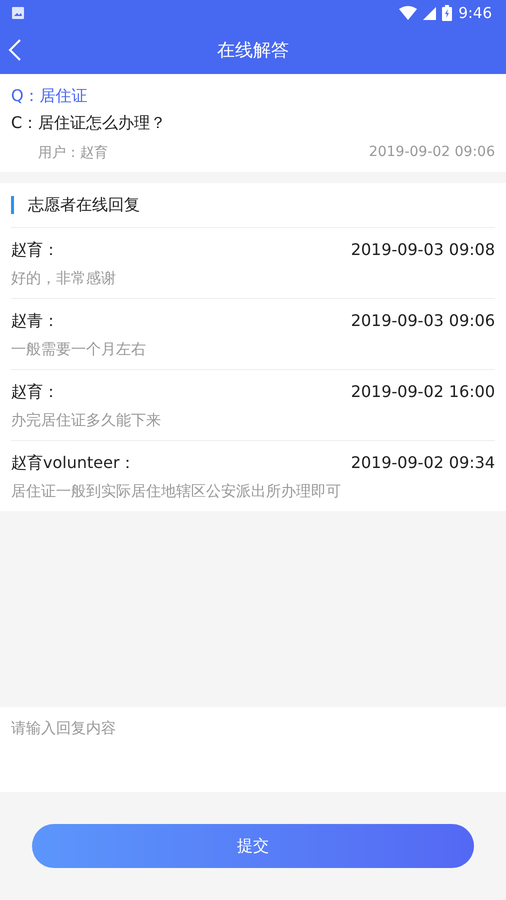 This screenshot has width=506, height=900. I want to click on reply-input-field: 请输入回复内容, so click(253, 749).